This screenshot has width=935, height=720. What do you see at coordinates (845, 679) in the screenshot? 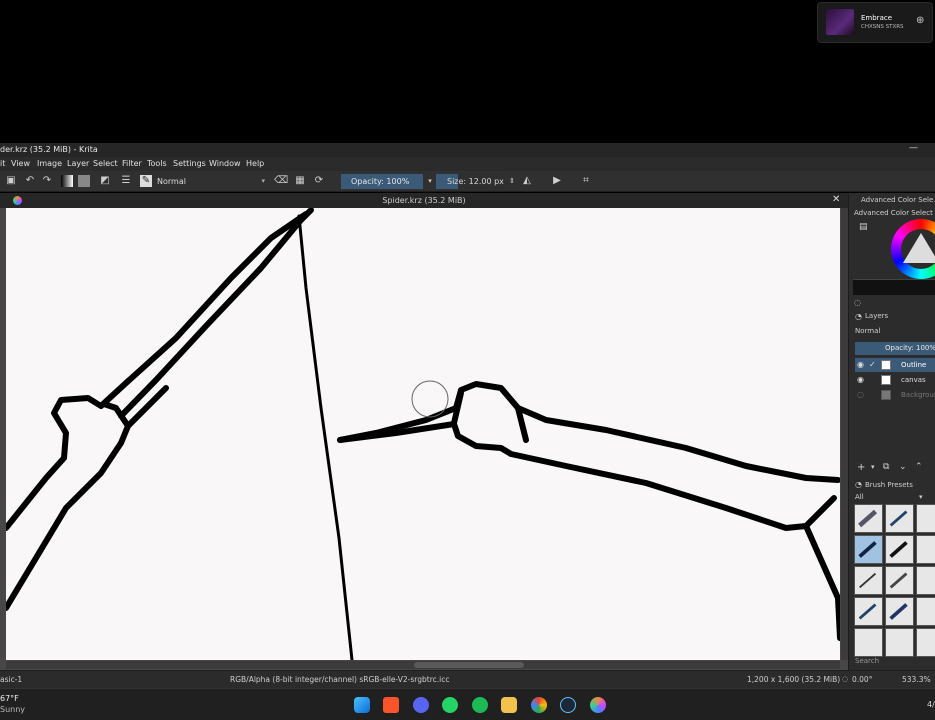
I see `rotate-icon: ◌` at bounding box center [845, 679].